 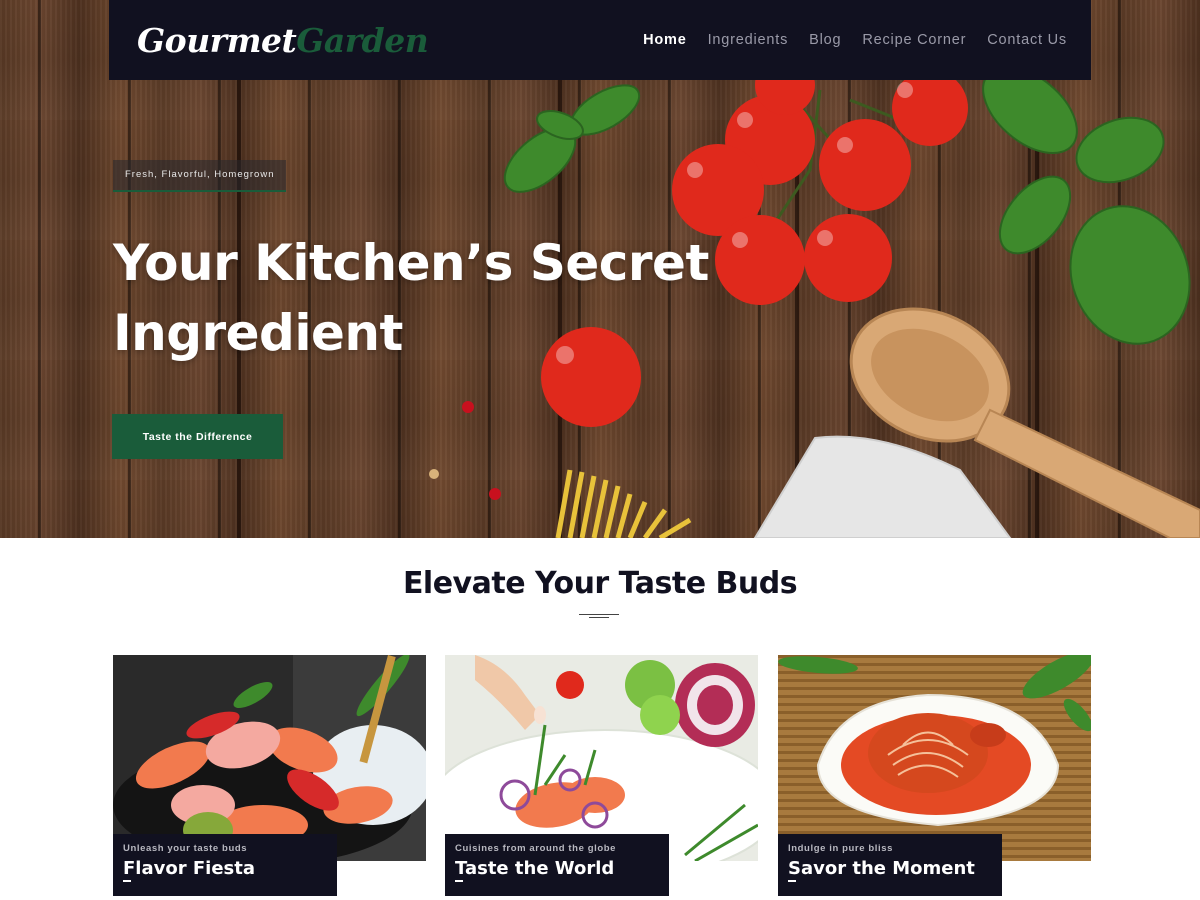 I want to click on nav-link-contact-us: Contact Us, so click(x=1027, y=40).